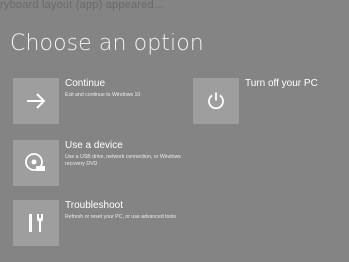  I want to click on turn-off-option: Turn off your PC, so click(268, 101).